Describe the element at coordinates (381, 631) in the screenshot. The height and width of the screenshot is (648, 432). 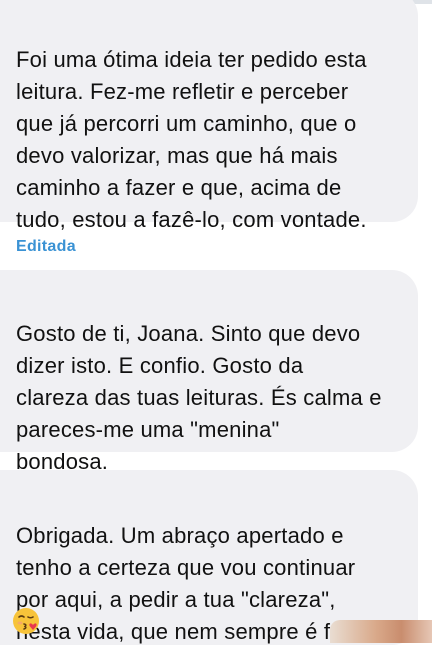
I see `image-thumbnail-partial` at that location.